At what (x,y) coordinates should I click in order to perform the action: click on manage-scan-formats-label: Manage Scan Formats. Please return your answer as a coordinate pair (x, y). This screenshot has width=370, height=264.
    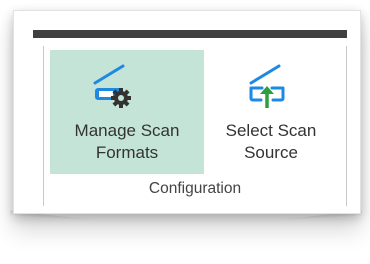
    Looking at the image, I should click on (127, 142).